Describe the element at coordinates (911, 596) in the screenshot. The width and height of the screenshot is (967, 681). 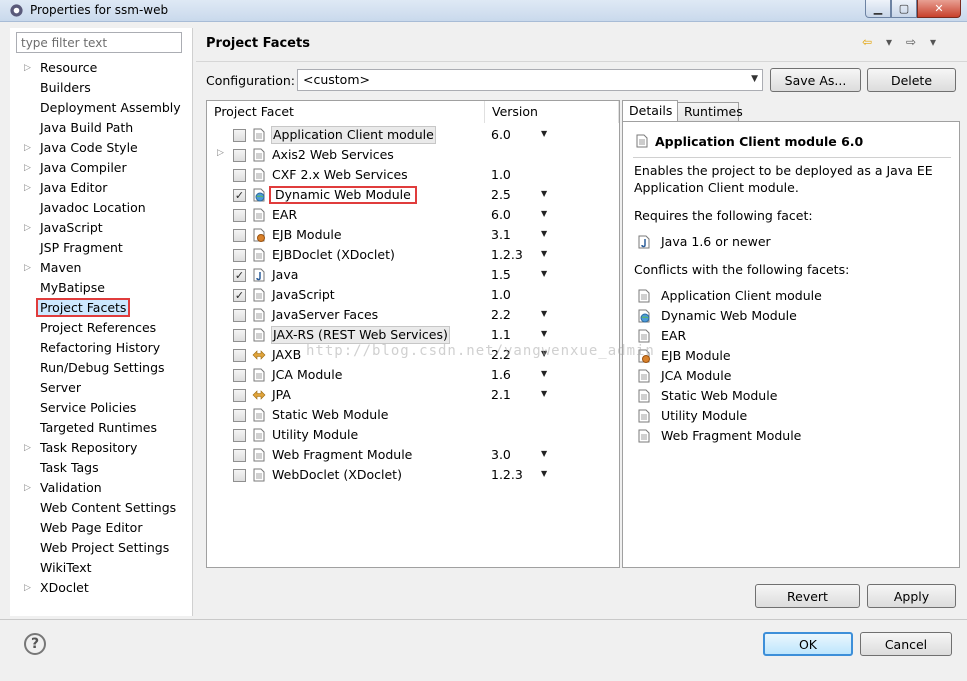
I see `apply-button: Apply` at that location.